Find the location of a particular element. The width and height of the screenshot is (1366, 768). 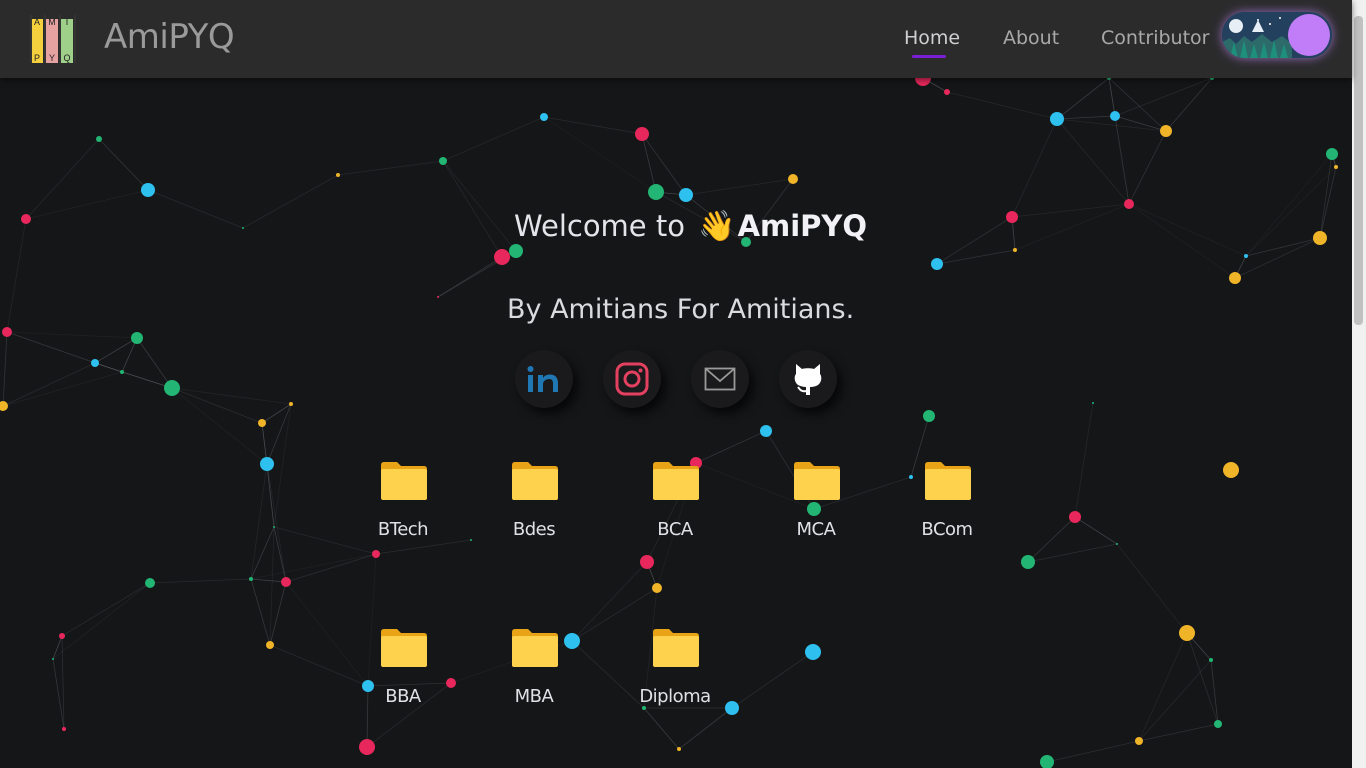

logo-letter: I is located at coordinates (67, 22).